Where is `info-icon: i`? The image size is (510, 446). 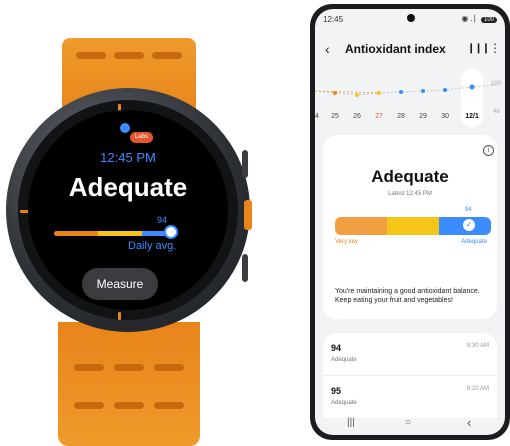
info-icon: i is located at coordinates (488, 150).